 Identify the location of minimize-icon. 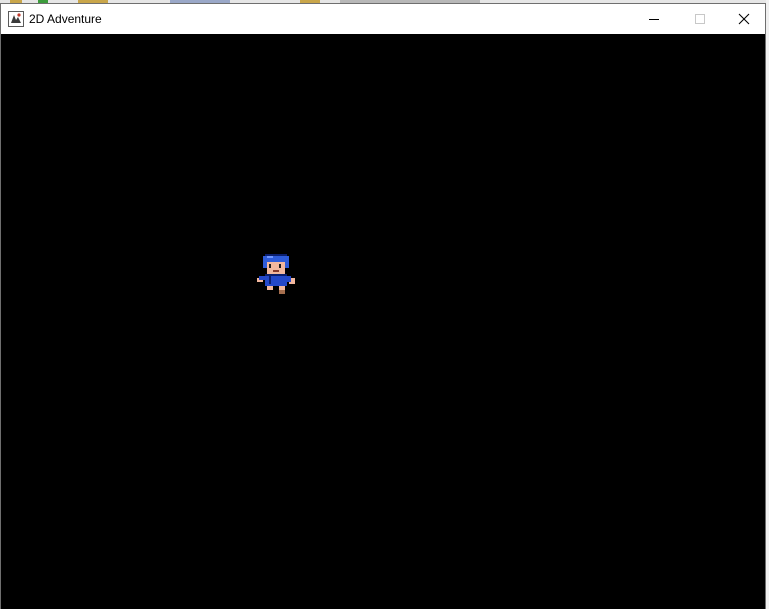
(654, 19).